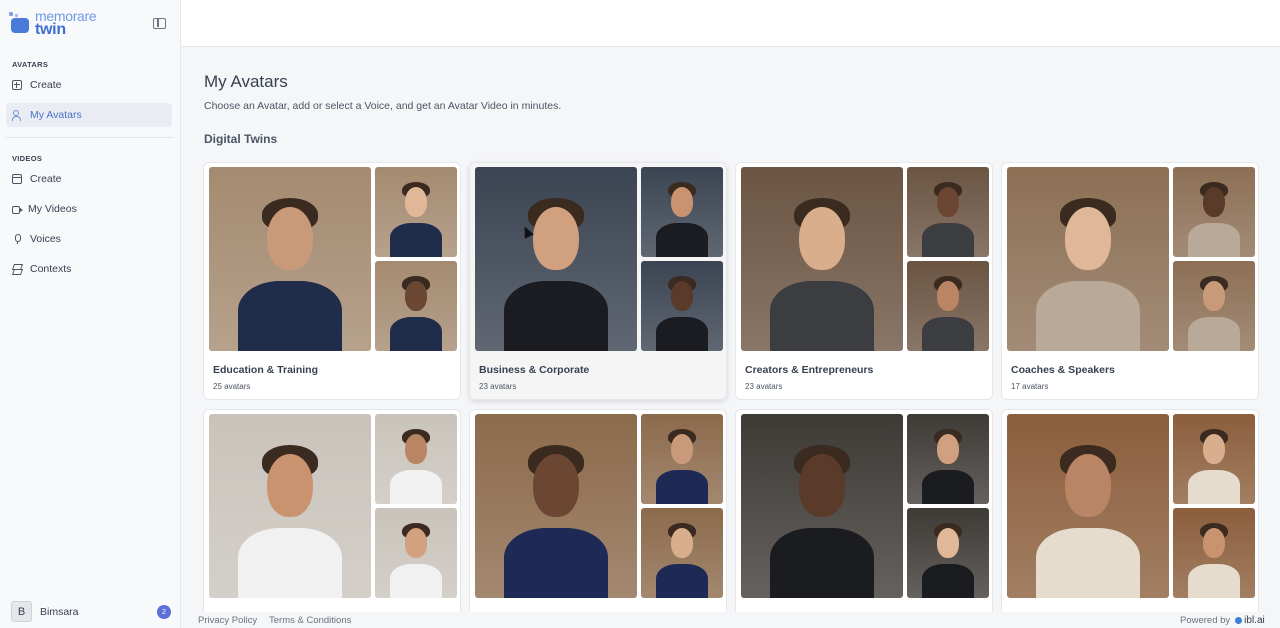 The height and width of the screenshot is (628, 1280). I want to click on ibl-logo: ibl.ai, so click(1250, 620).